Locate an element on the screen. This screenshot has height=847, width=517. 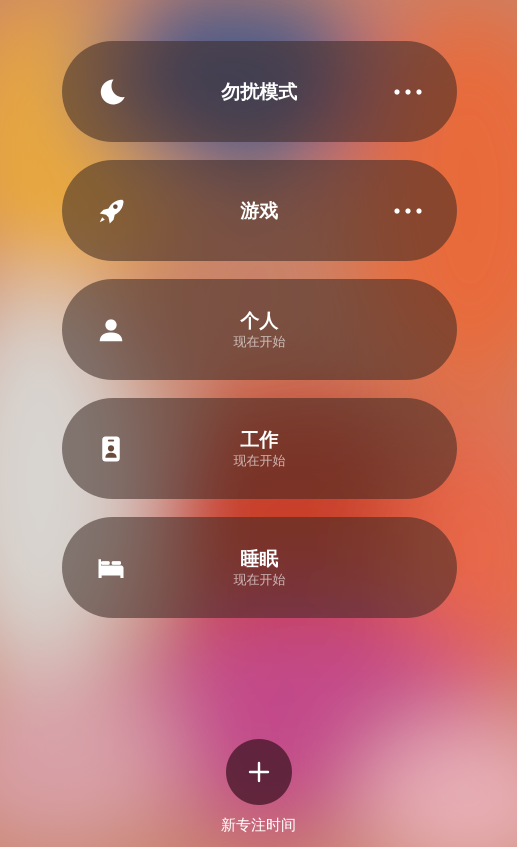
focus-mode-button: 工作 现在开始 is located at coordinates (259, 448).